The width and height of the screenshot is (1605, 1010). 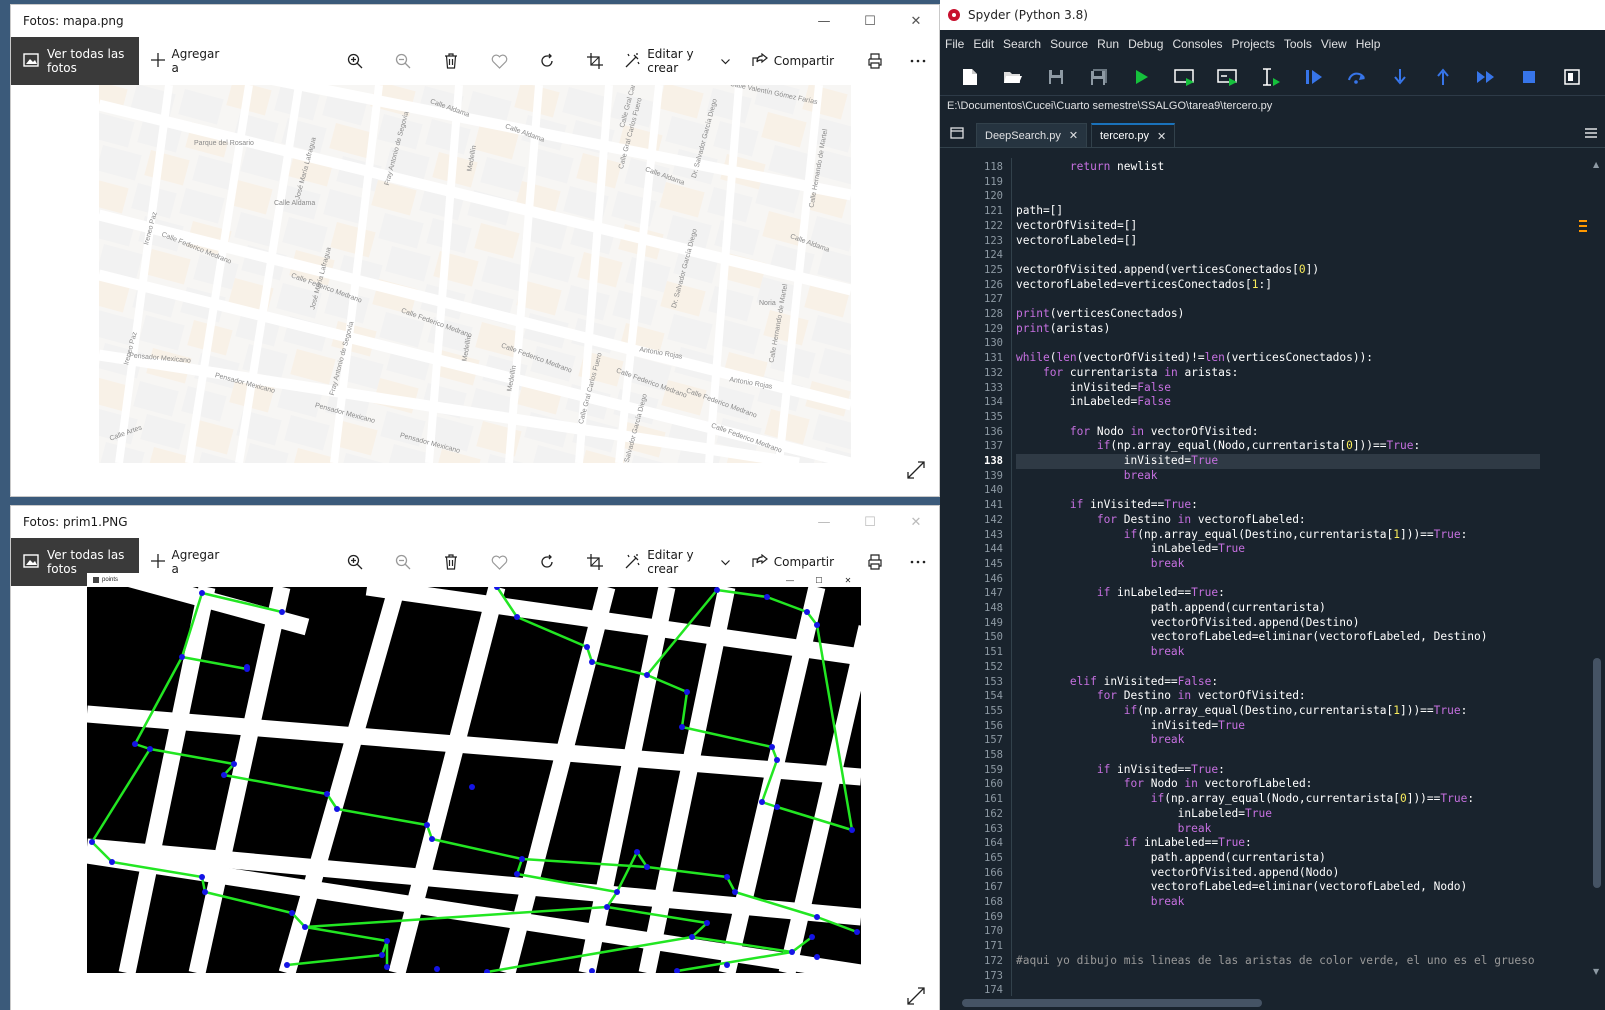 I want to click on zoom-in-icon, so click(x=355, y=61).